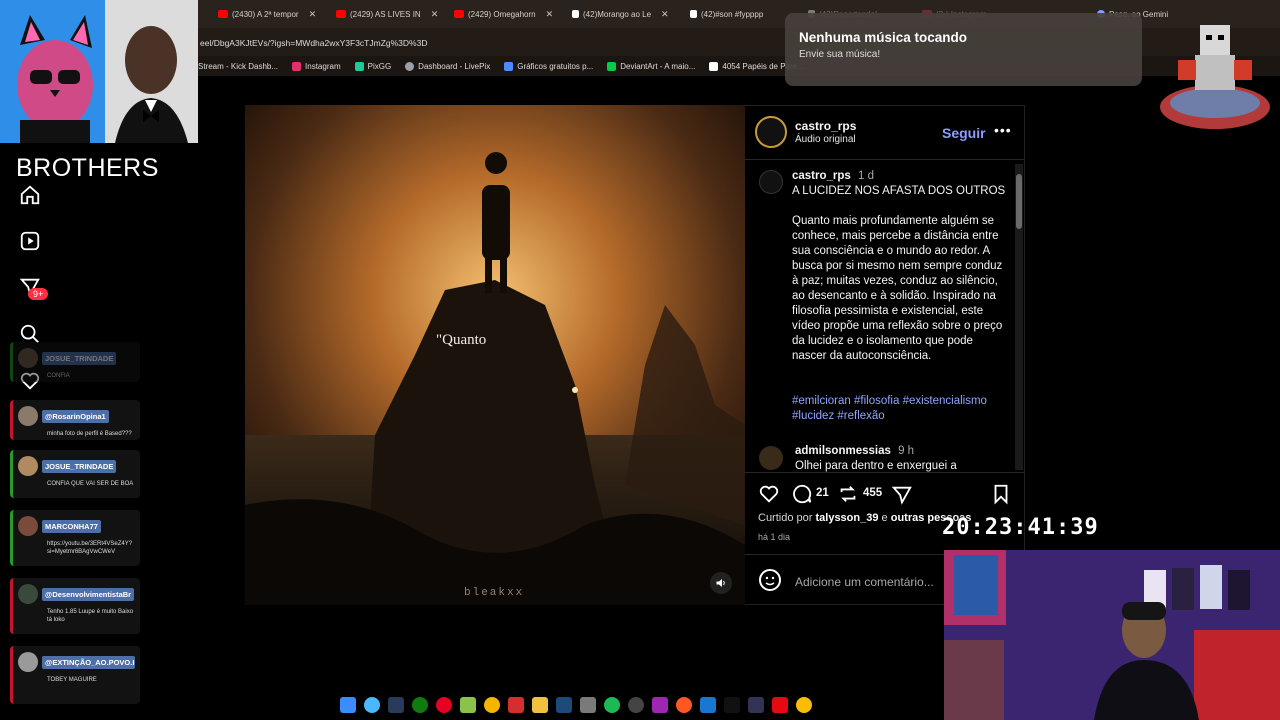 The width and height of the screenshot is (1280, 720). Describe the element at coordinates (509, 14) in the screenshot. I see `browser-tab: (2429) Omegahorn ✕` at that location.